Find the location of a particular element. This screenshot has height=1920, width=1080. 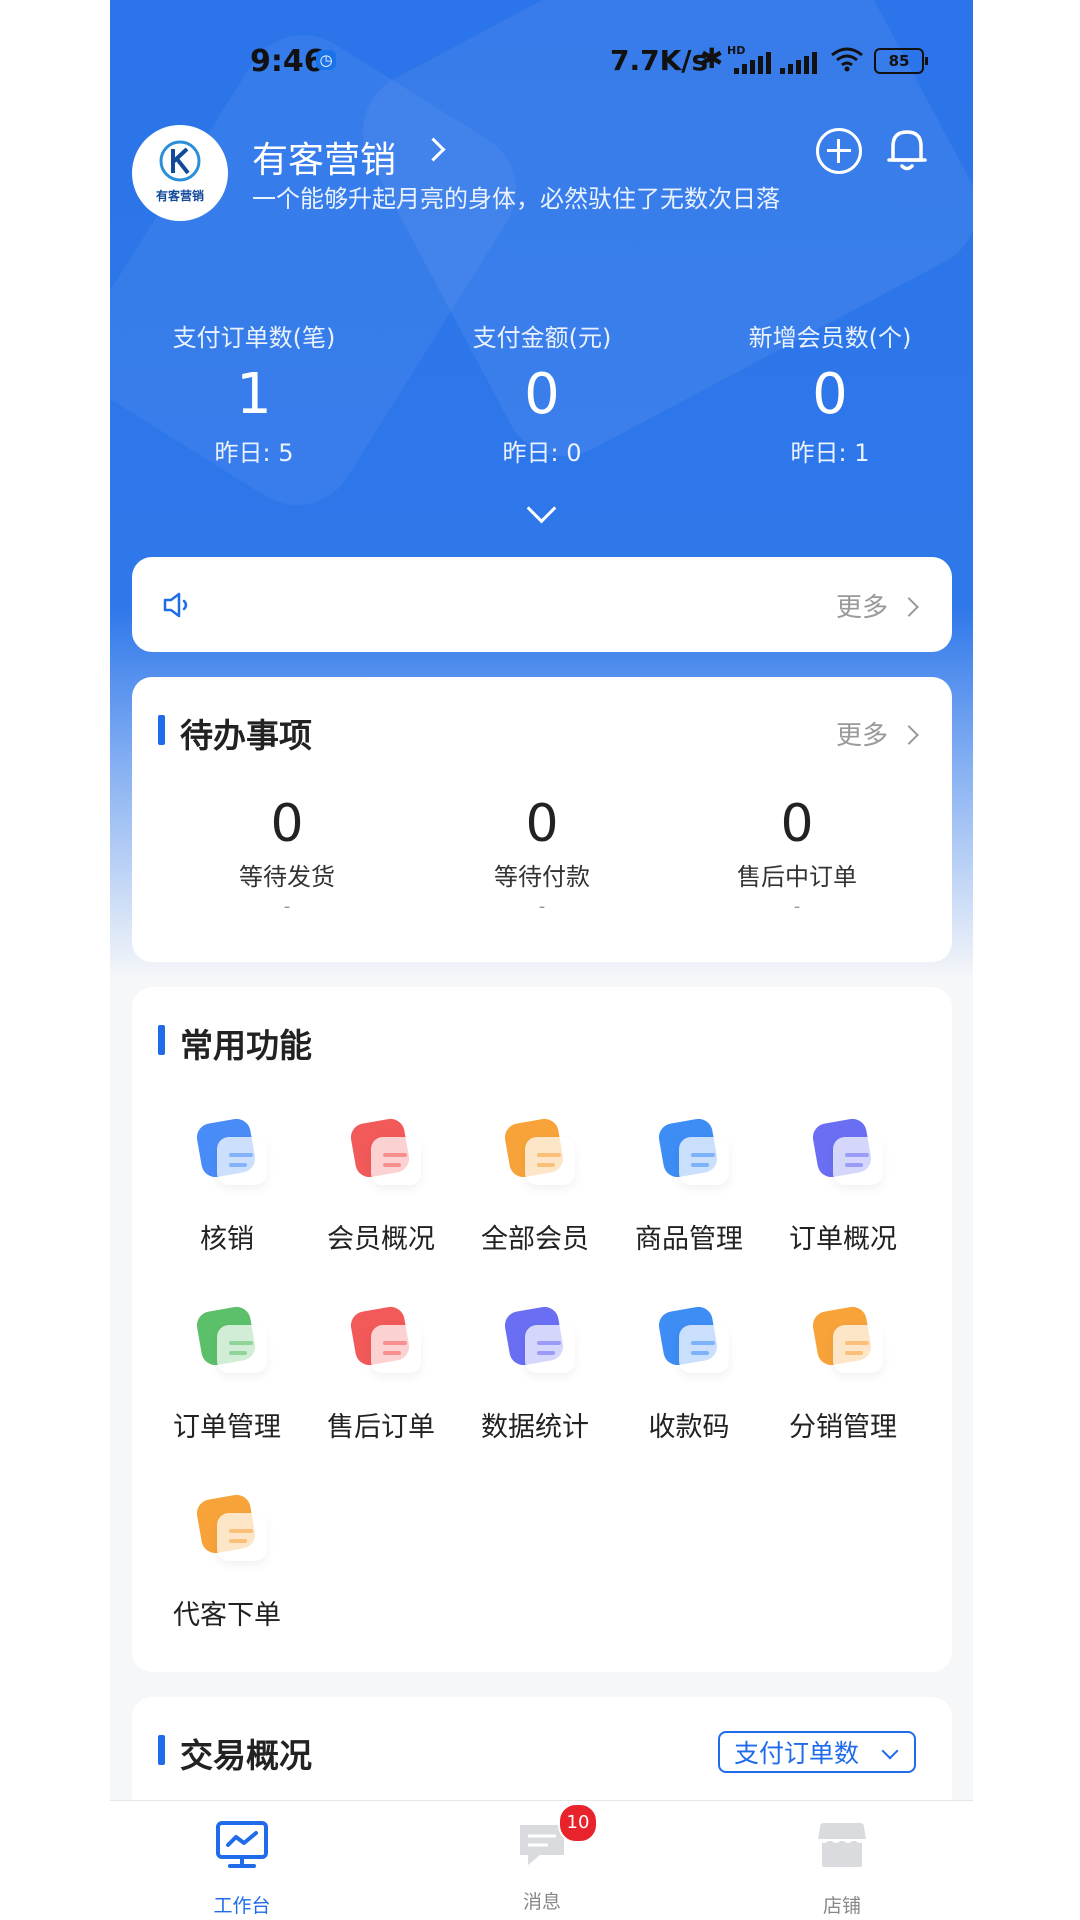

stat-paid-amount: 支付金额(元) 0 昨日: 0 is located at coordinates (542, 393).